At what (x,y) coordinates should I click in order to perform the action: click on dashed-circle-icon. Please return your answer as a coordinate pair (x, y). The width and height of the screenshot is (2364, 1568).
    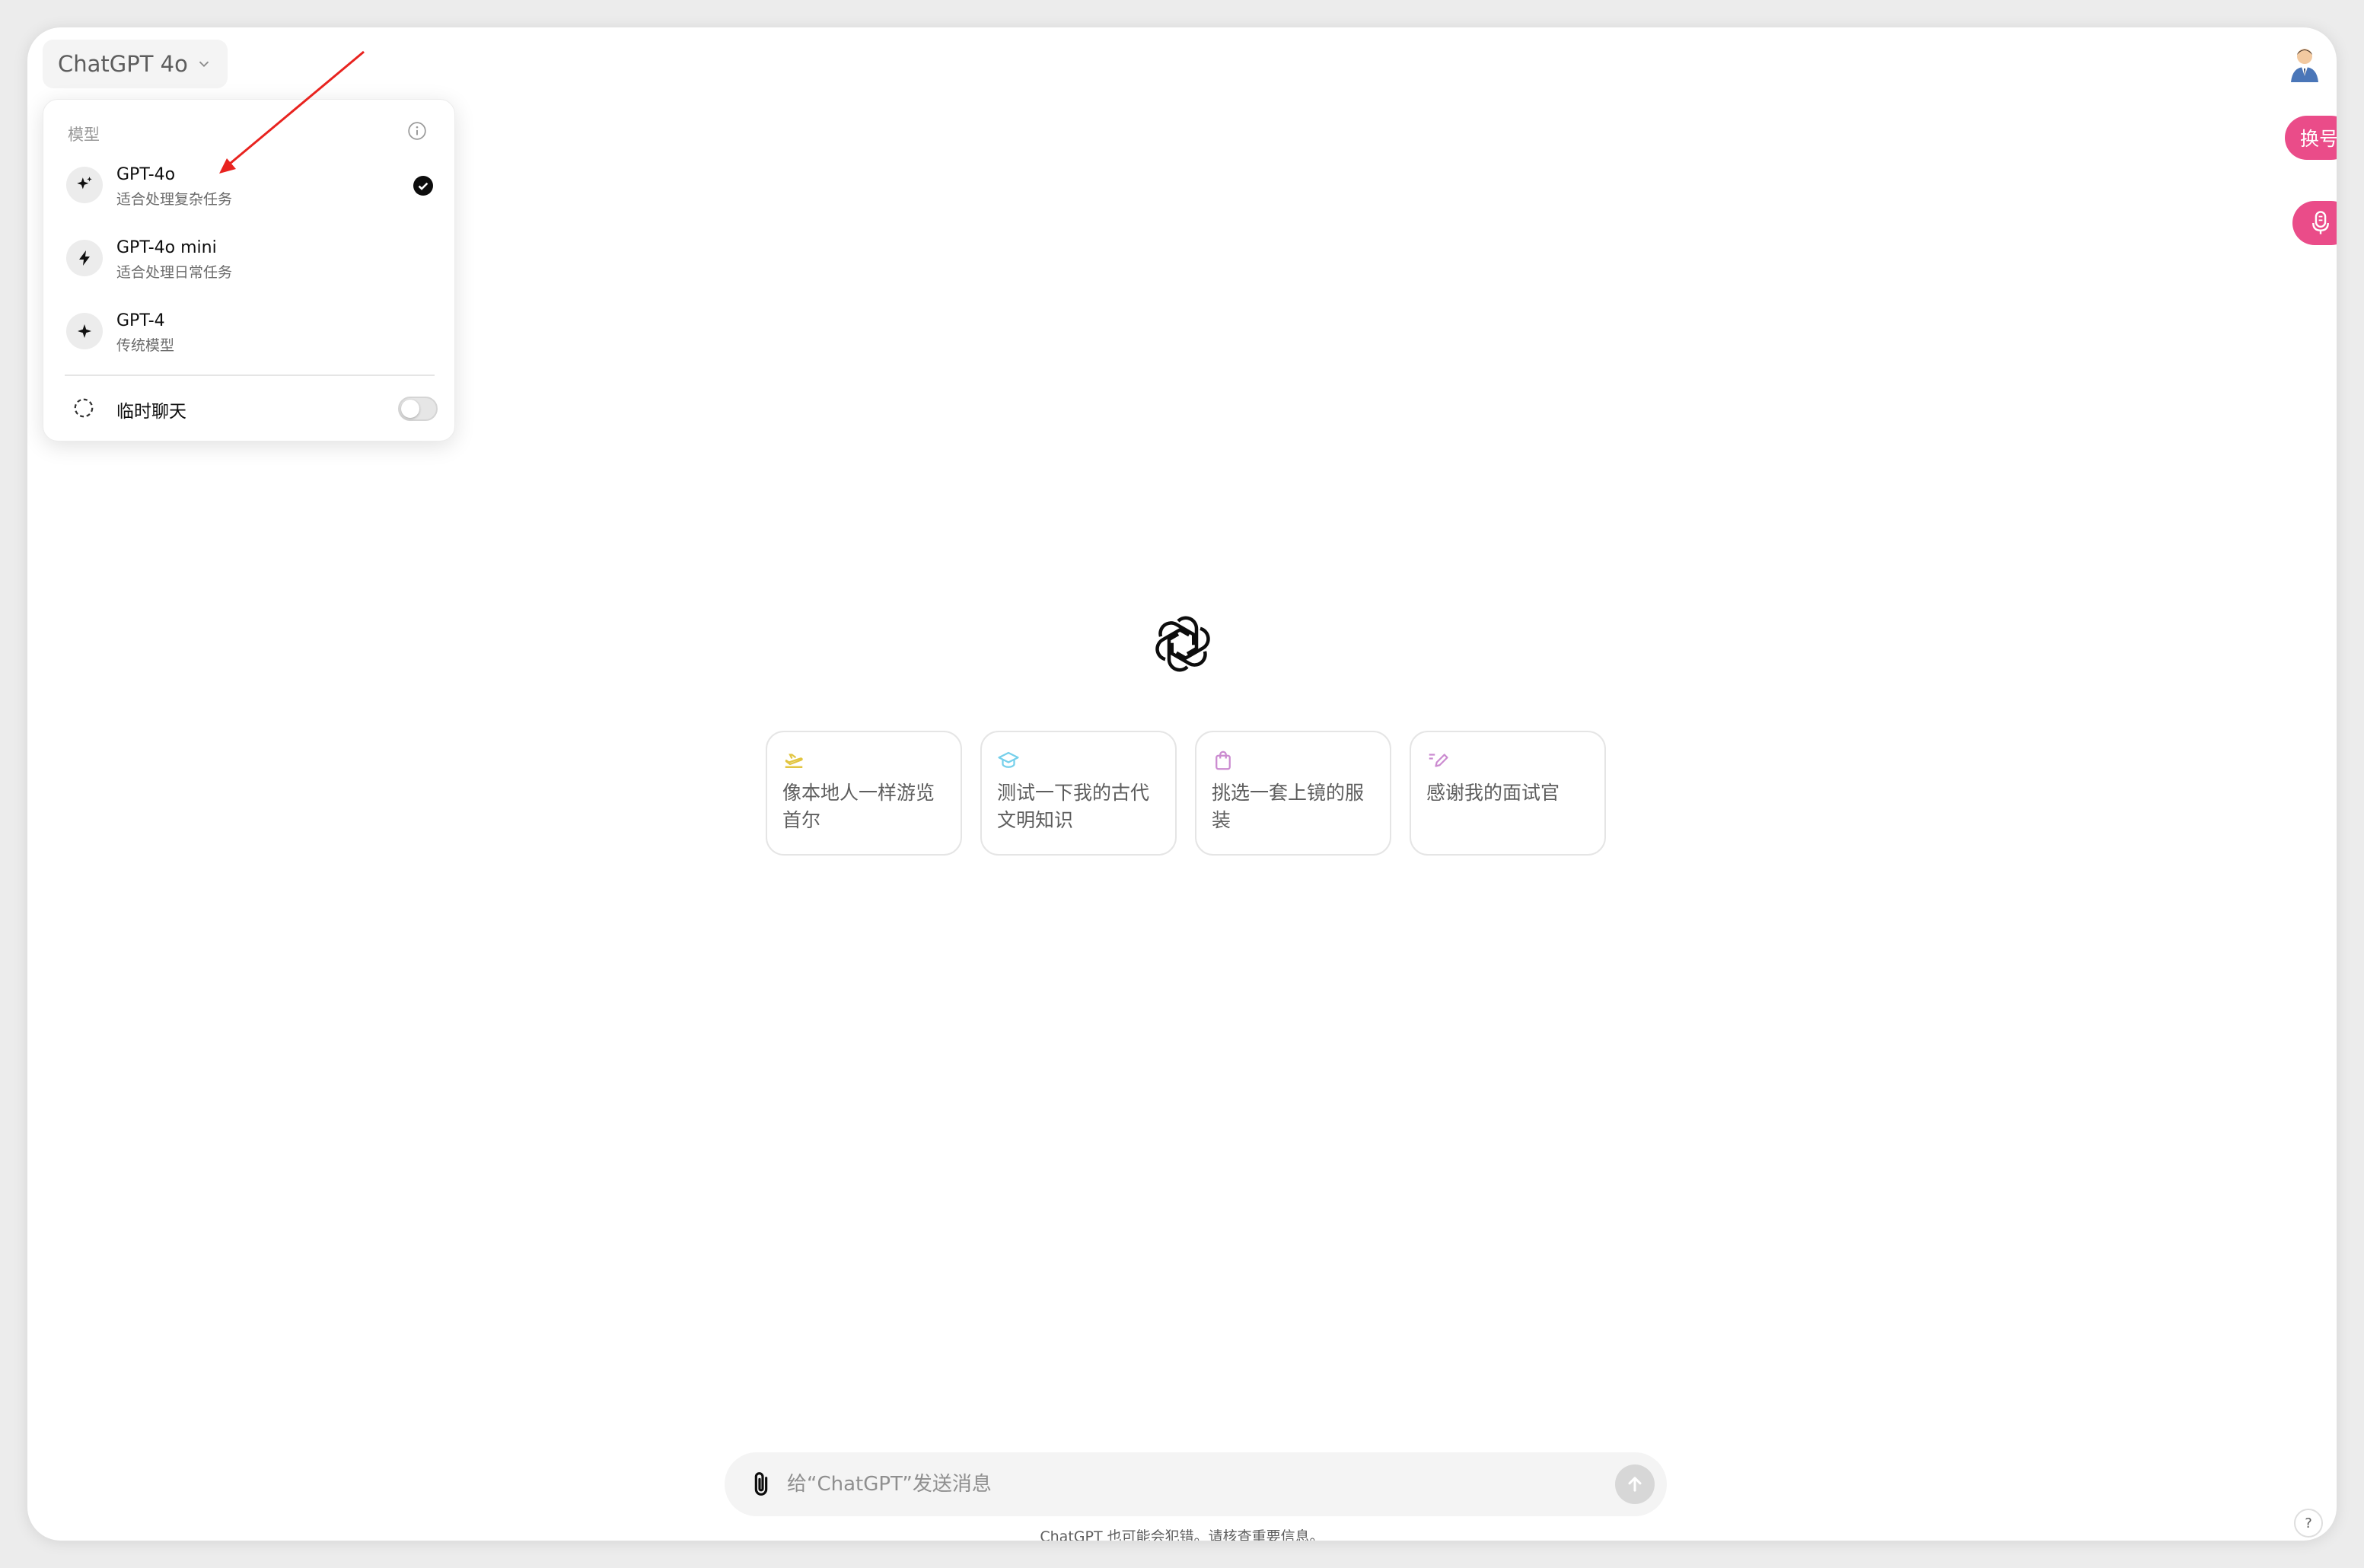
    Looking at the image, I should click on (84, 408).